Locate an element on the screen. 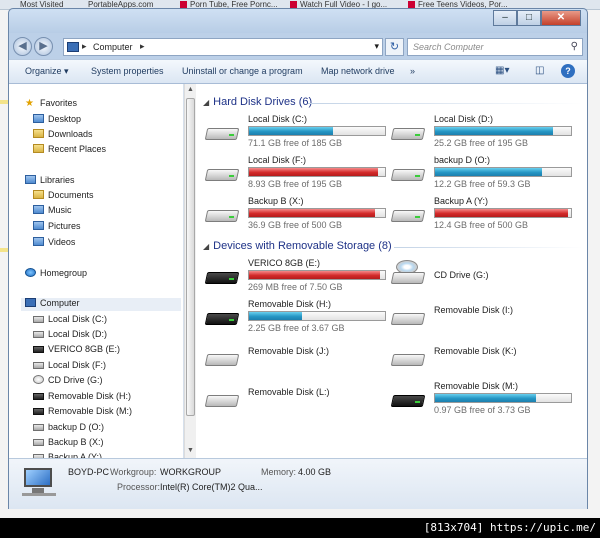 Image resolution: width=600 pixels, height=538 pixels. change-view-icon: ▦▾ is located at coordinates (502, 70).